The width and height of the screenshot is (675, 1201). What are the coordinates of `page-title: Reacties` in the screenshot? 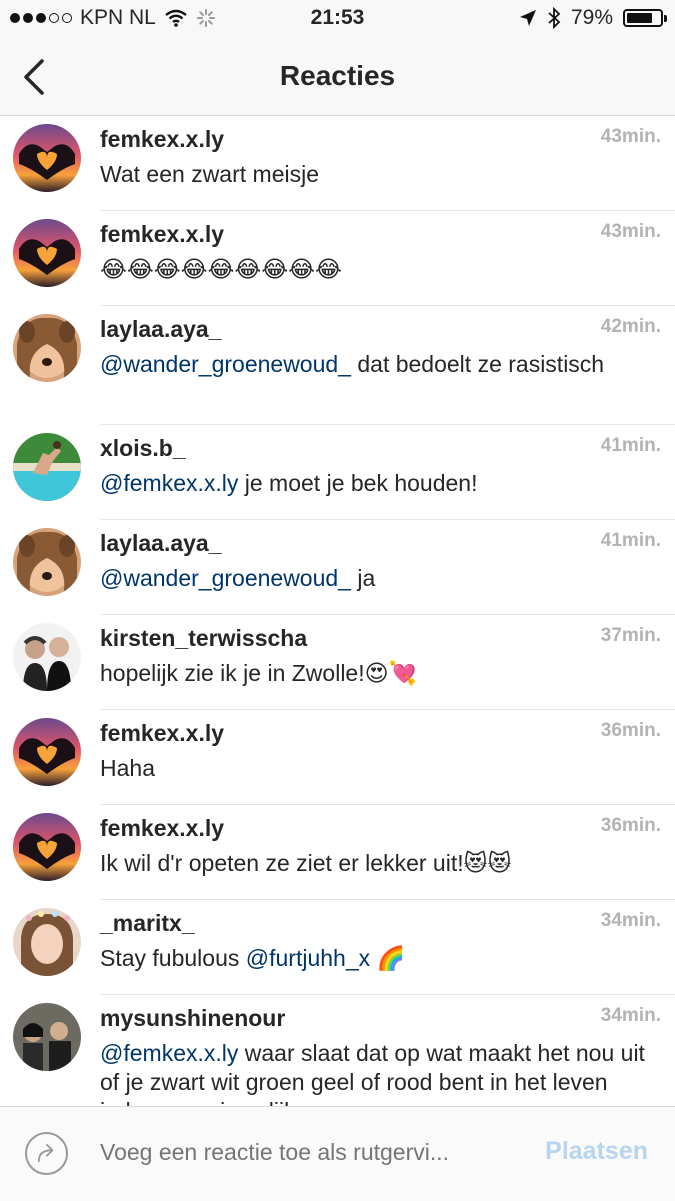 It's located at (337, 75).